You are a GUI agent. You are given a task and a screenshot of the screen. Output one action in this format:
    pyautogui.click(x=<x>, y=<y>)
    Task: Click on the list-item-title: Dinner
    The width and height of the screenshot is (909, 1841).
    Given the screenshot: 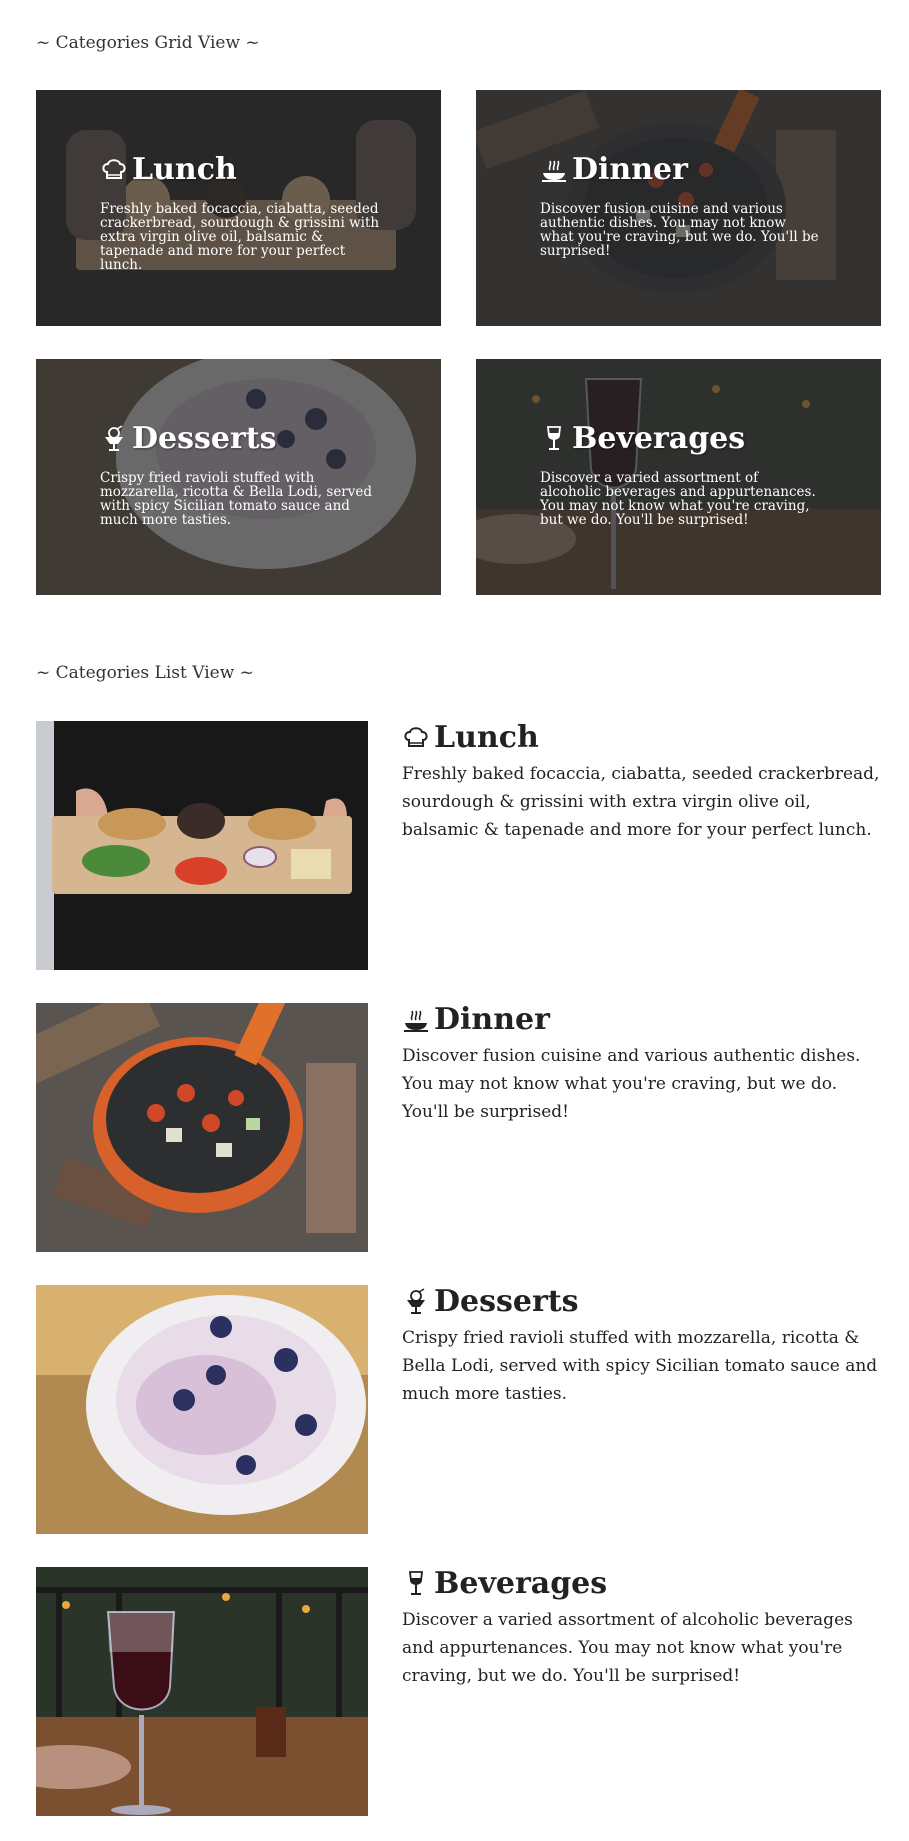 What is the action you would take?
    pyautogui.click(x=492, y=1020)
    